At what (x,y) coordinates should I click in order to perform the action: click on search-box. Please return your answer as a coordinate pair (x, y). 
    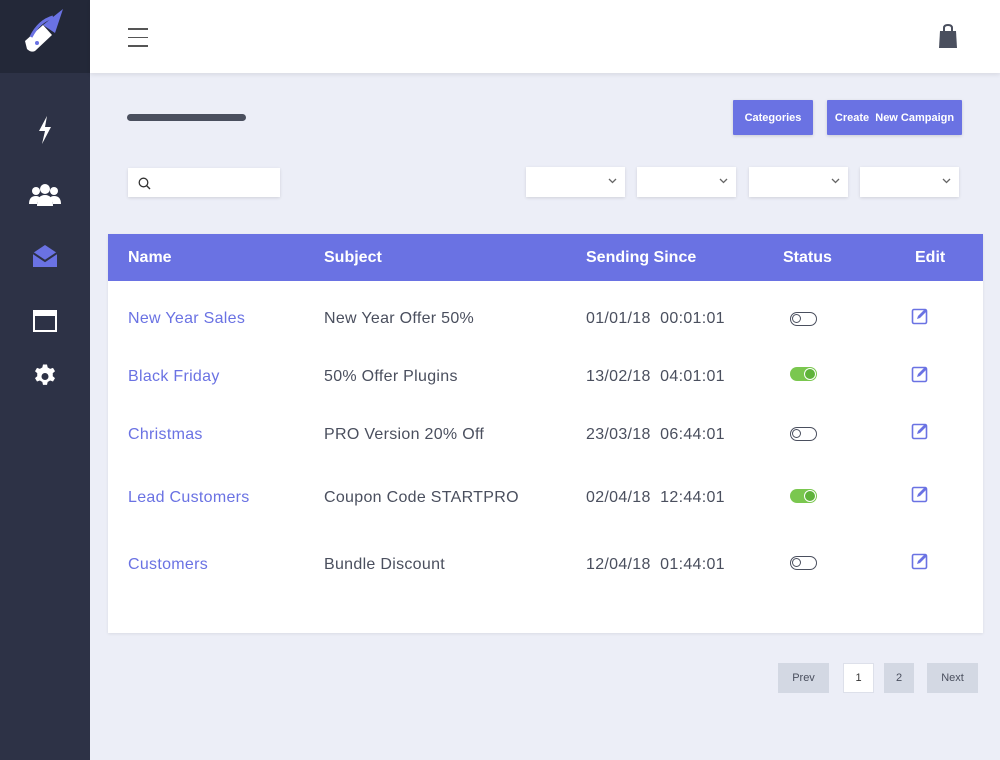
    Looking at the image, I should click on (204, 182).